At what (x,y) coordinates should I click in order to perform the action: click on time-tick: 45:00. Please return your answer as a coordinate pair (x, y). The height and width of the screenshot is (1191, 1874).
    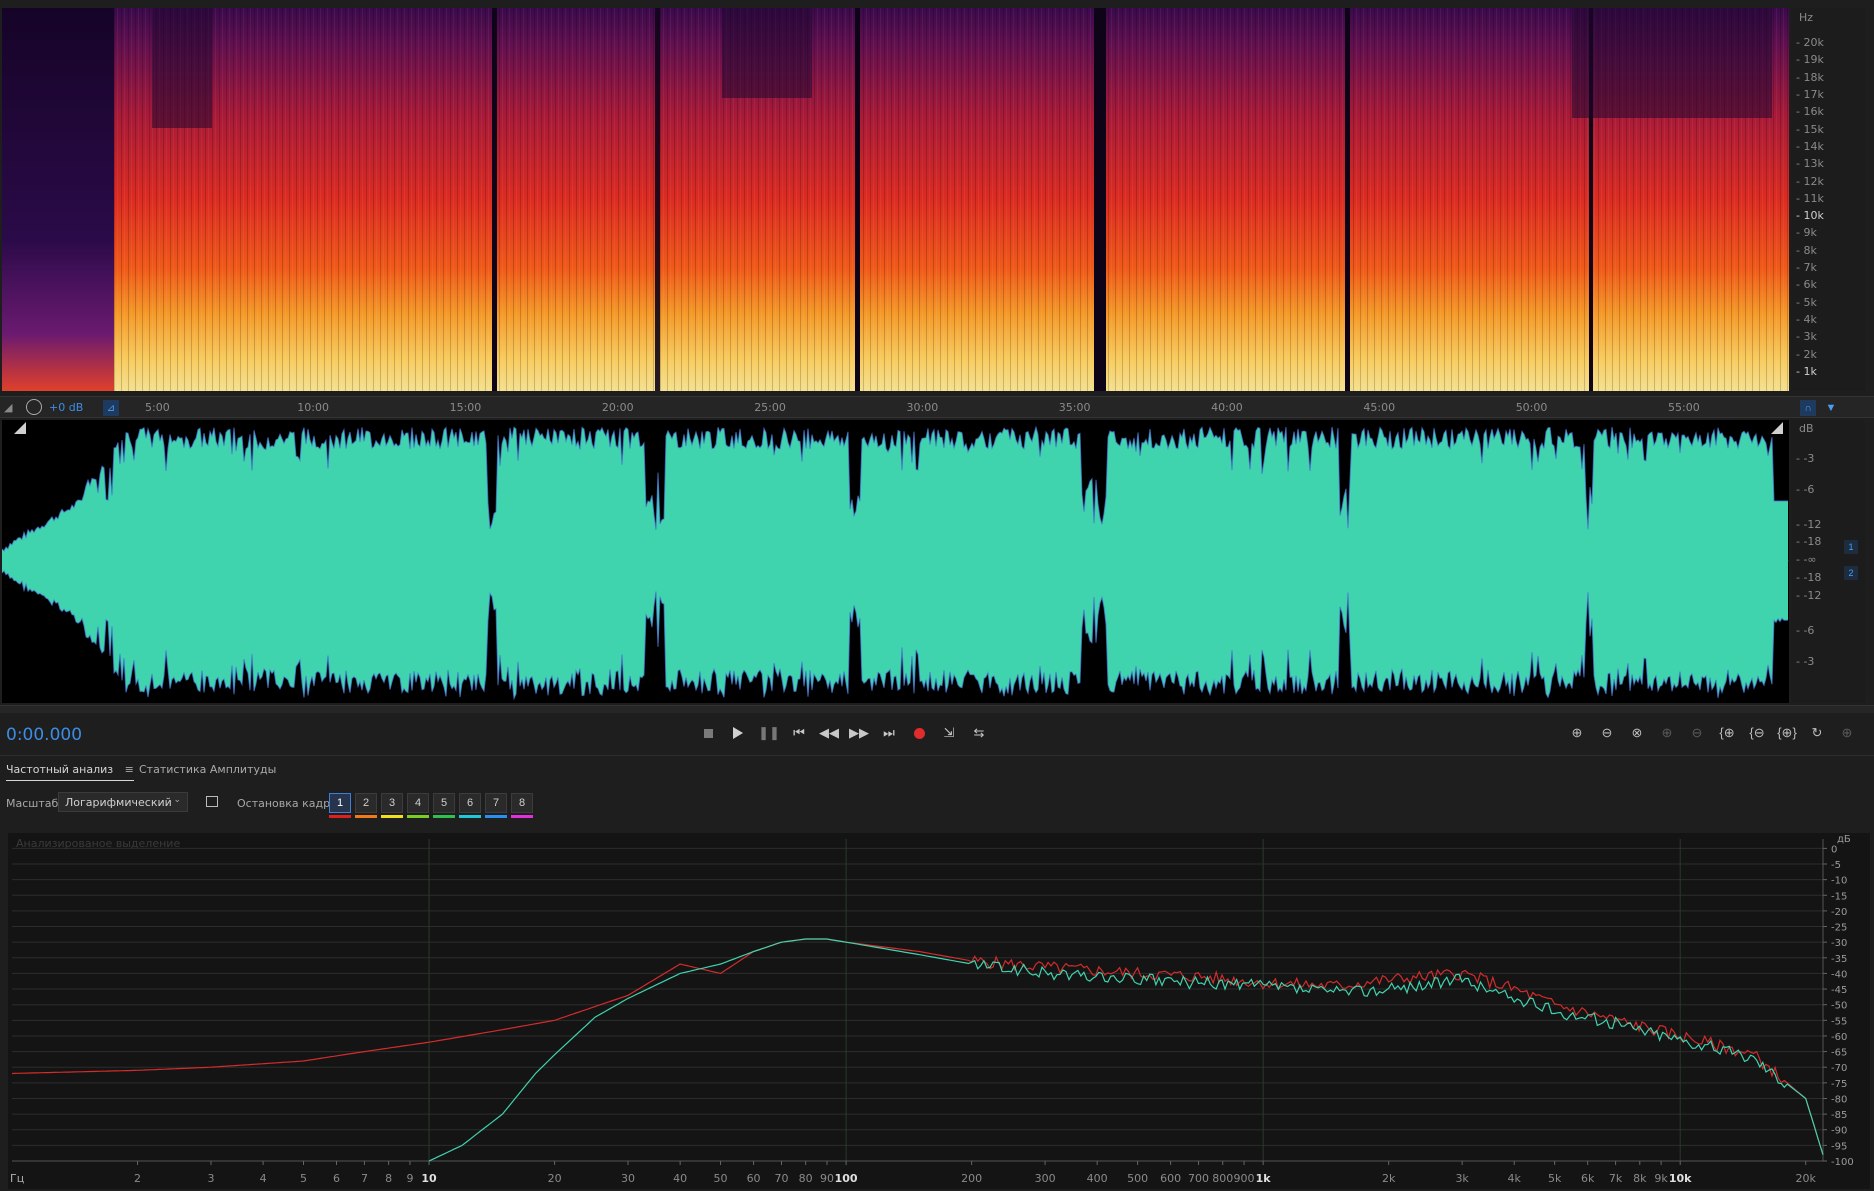
    Looking at the image, I should click on (1379, 407).